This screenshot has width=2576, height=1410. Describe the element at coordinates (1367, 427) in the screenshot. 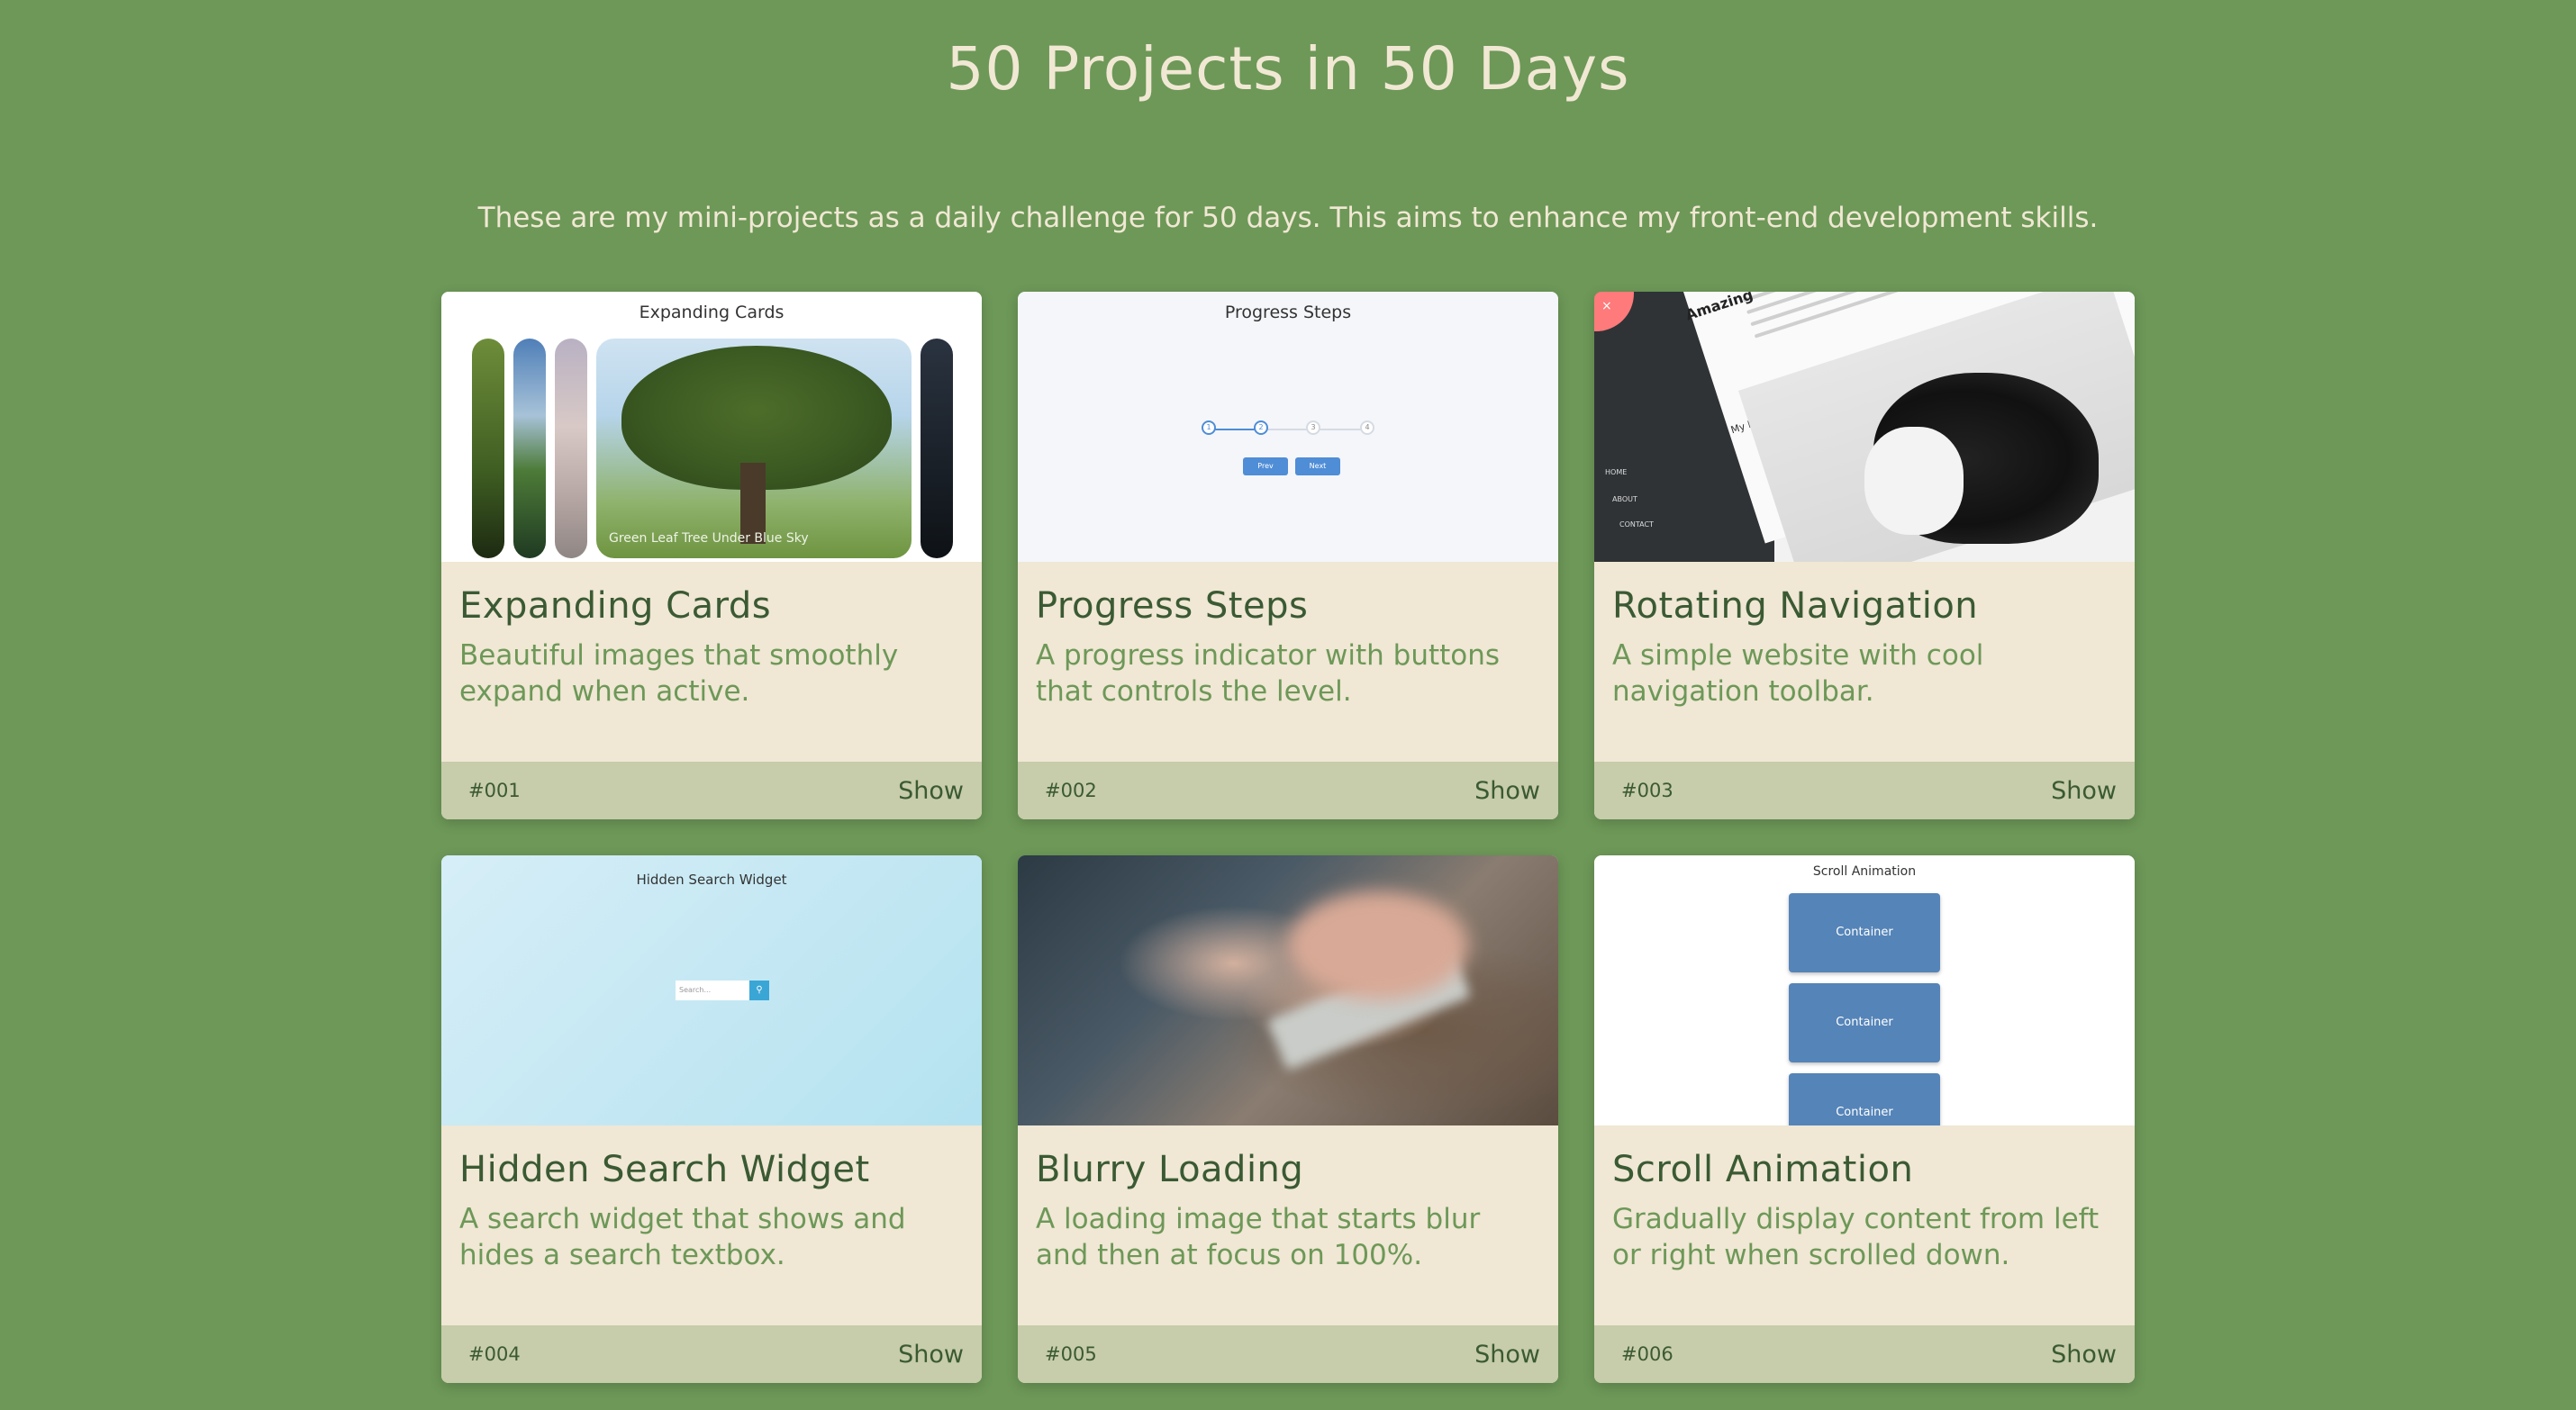

I see `step-circle: 4` at that location.